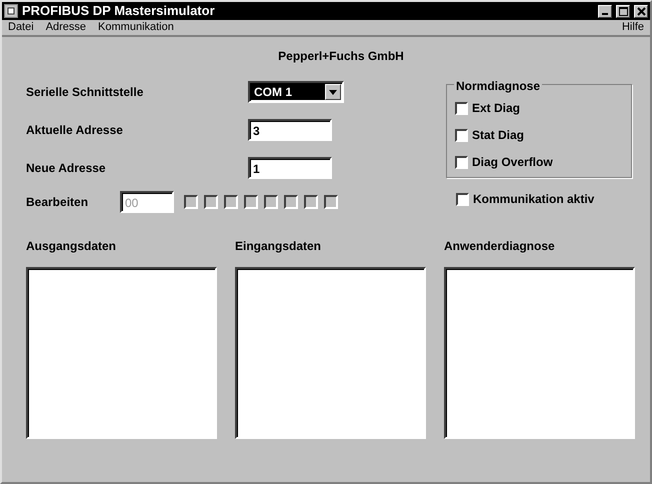 Image resolution: width=652 pixels, height=484 pixels. I want to click on window-title: PROFIBUS DP Mastersimulator, so click(119, 11).